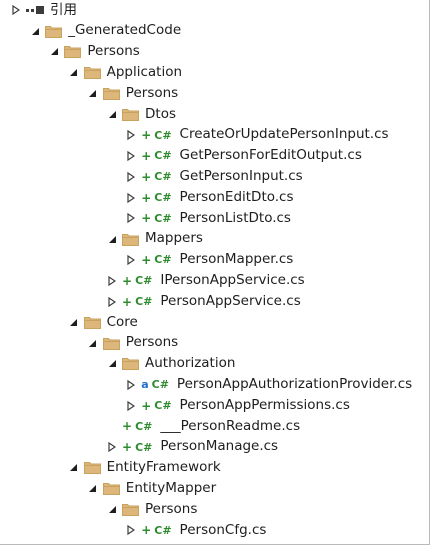 The height and width of the screenshot is (545, 430). What do you see at coordinates (214, 176) in the screenshot?
I see `tree-item: + C# GetPersonInput.cs` at bounding box center [214, 176].